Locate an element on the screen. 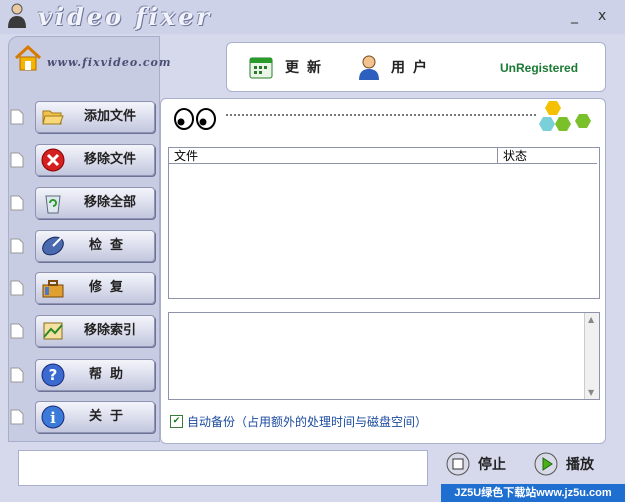 The image size is (625, 502). add-file-label: 添加文件 is located at coordinates (109, 116).